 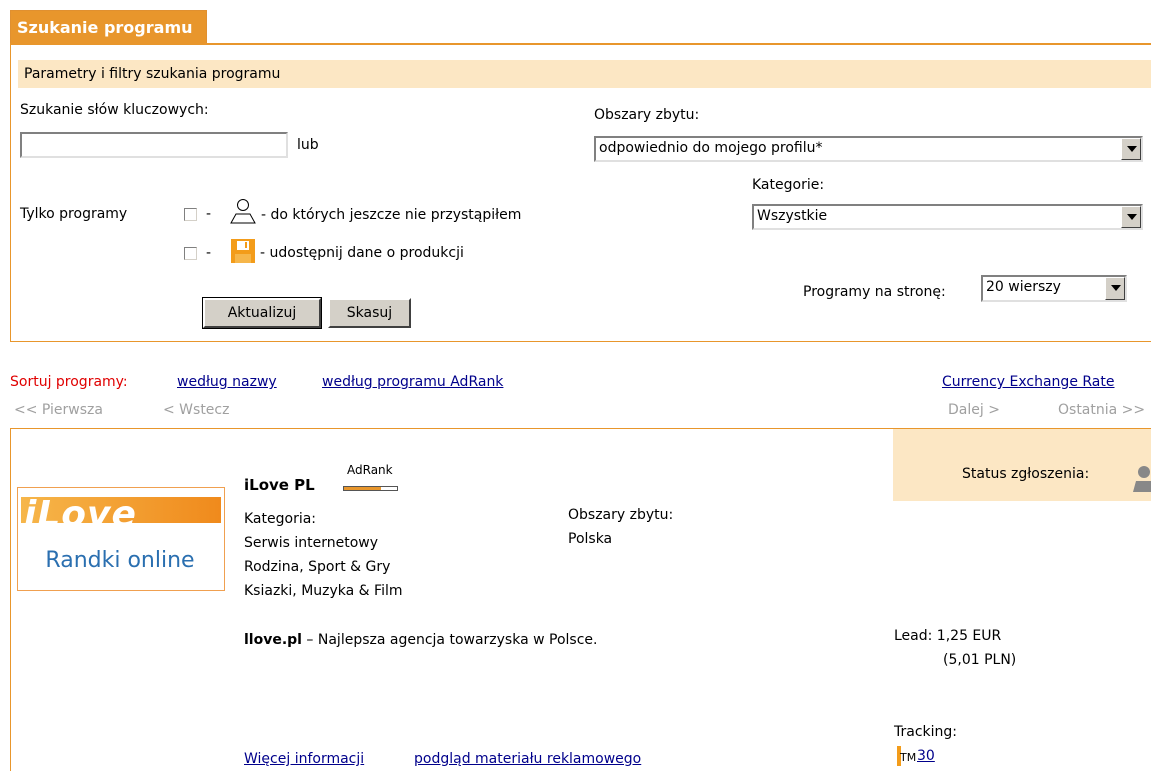 What do you see at coordinates (363, 488) in the screenshot?
I see `adrank-fill` at bounding box center [363, 488].